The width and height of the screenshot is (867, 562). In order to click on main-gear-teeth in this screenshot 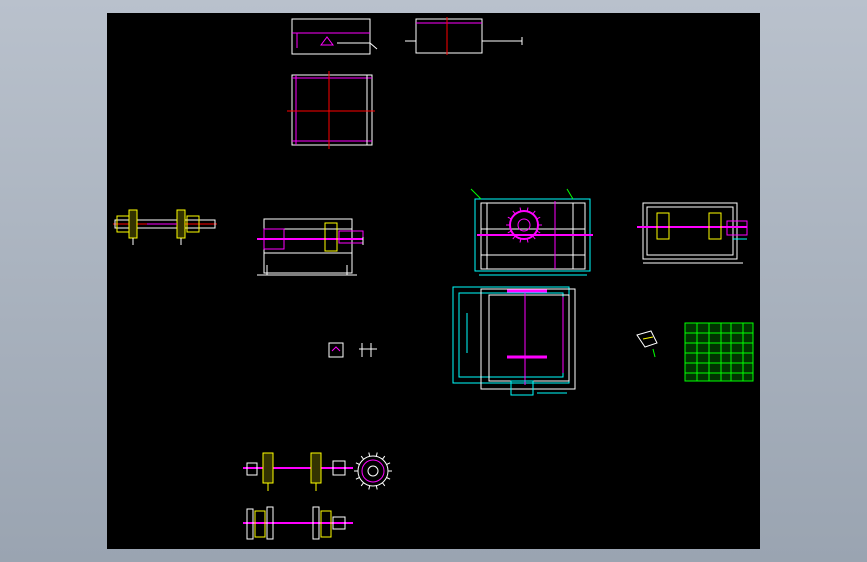, I will do `click(524, 225)`.